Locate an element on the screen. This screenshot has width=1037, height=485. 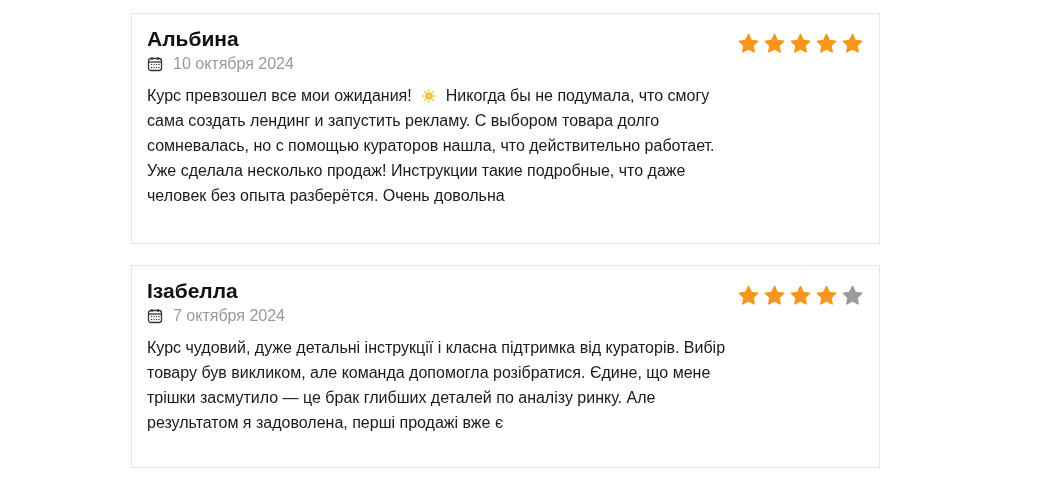
review-text: человек без опыта разберётся. Очень довольна is located at coordinates (326, 196).